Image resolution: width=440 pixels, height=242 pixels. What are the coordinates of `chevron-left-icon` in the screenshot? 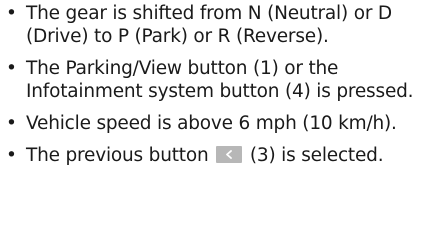 It's located at (229, 154).